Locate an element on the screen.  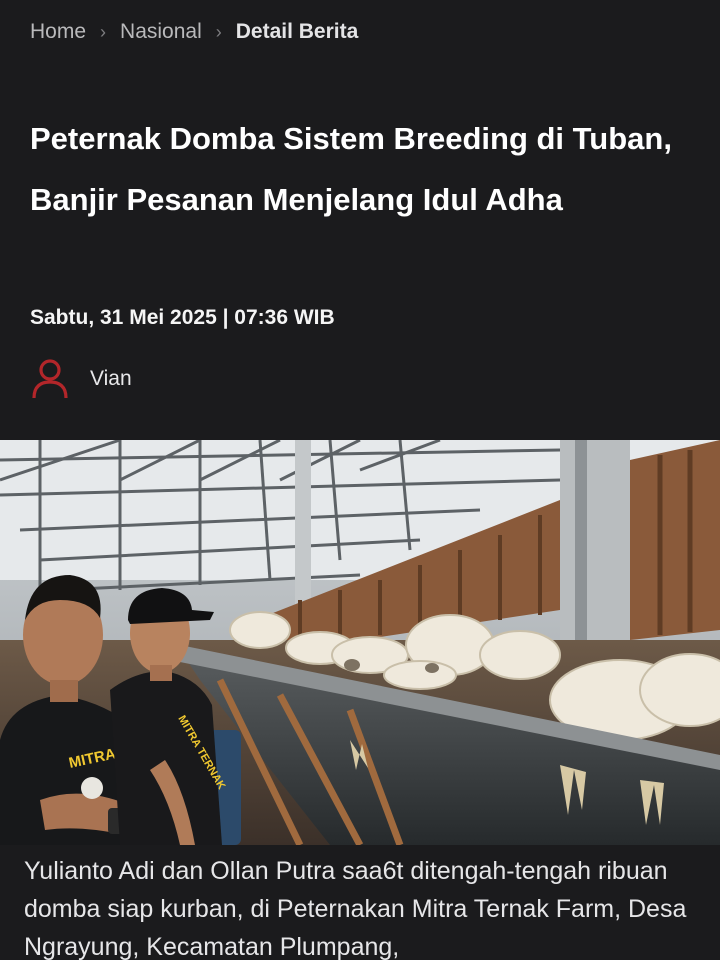
user-icon is located at coordinates (50, 379).